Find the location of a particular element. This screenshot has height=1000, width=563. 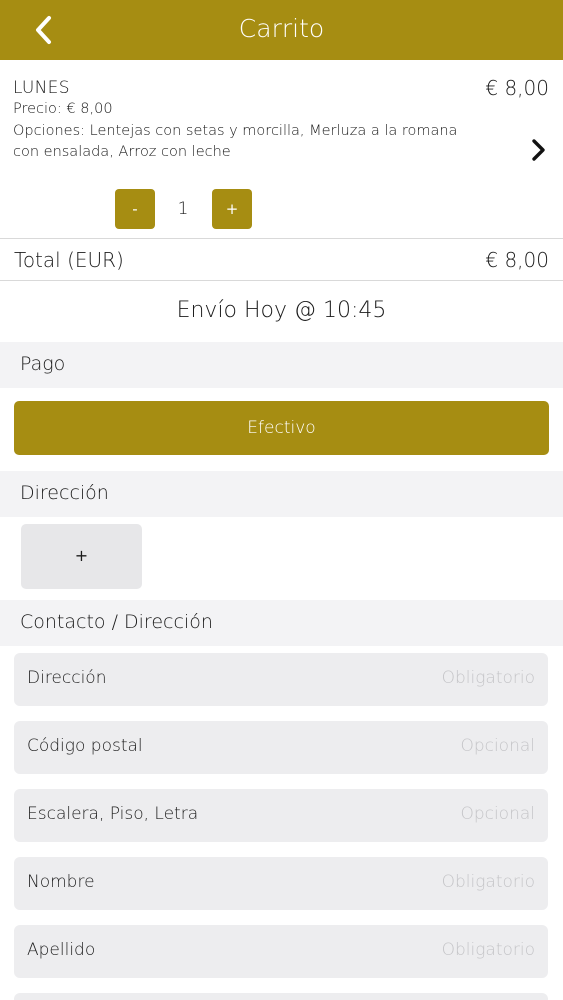

section-title-address: Dirección is located at coordinates (64, 493).